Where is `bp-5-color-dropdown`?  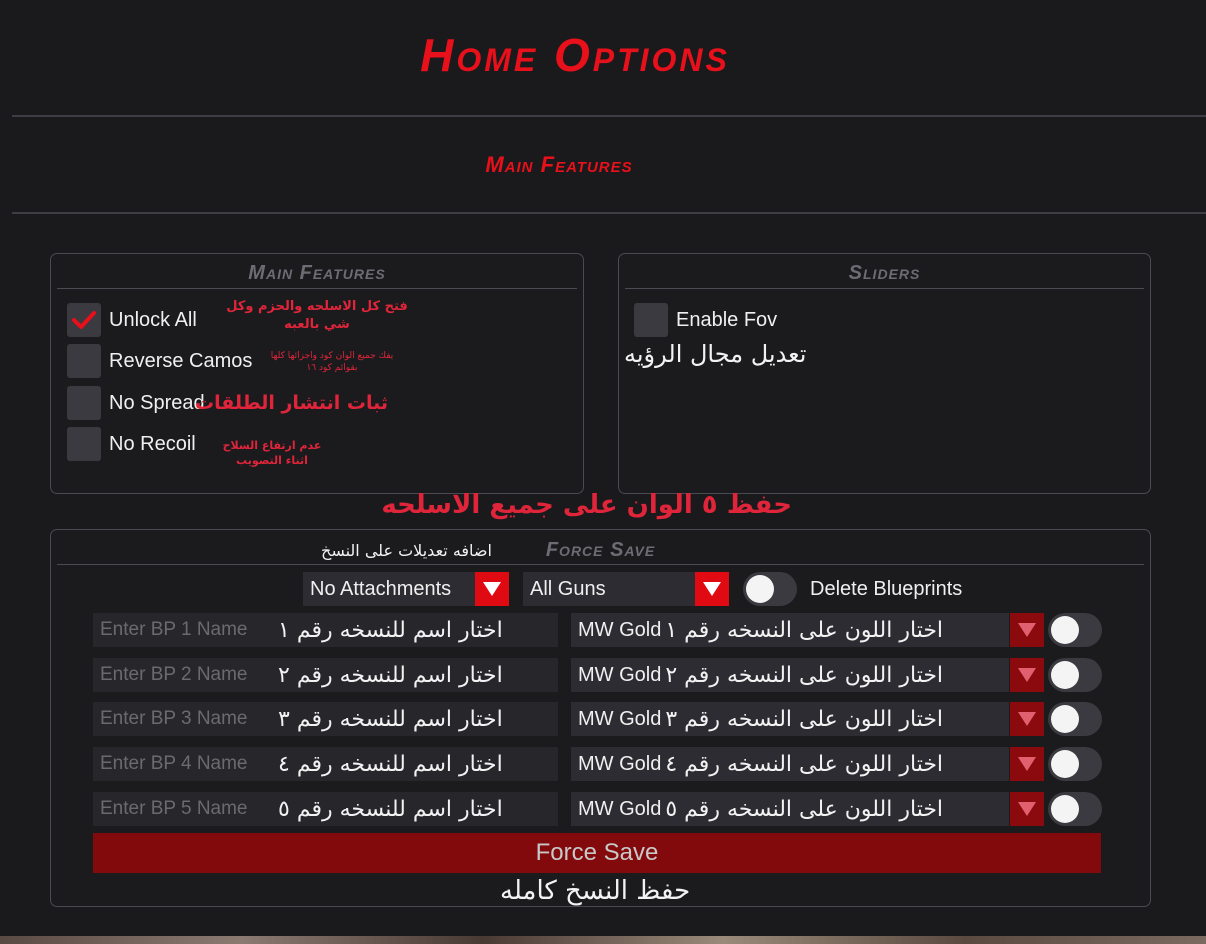
bp-5-color-dropdown is located at coordinates (1027, 809).